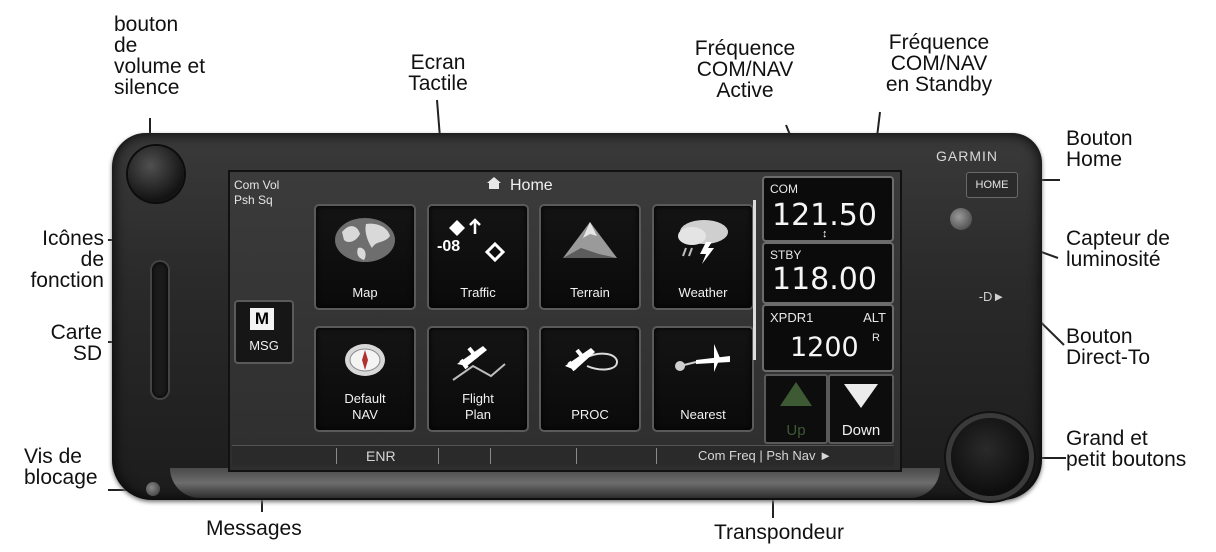  Describe the element at coordinates (939, 63) in the screenshot. I see `callout-freq-standby: Fréquence COM/NAV en Standby` at that location.